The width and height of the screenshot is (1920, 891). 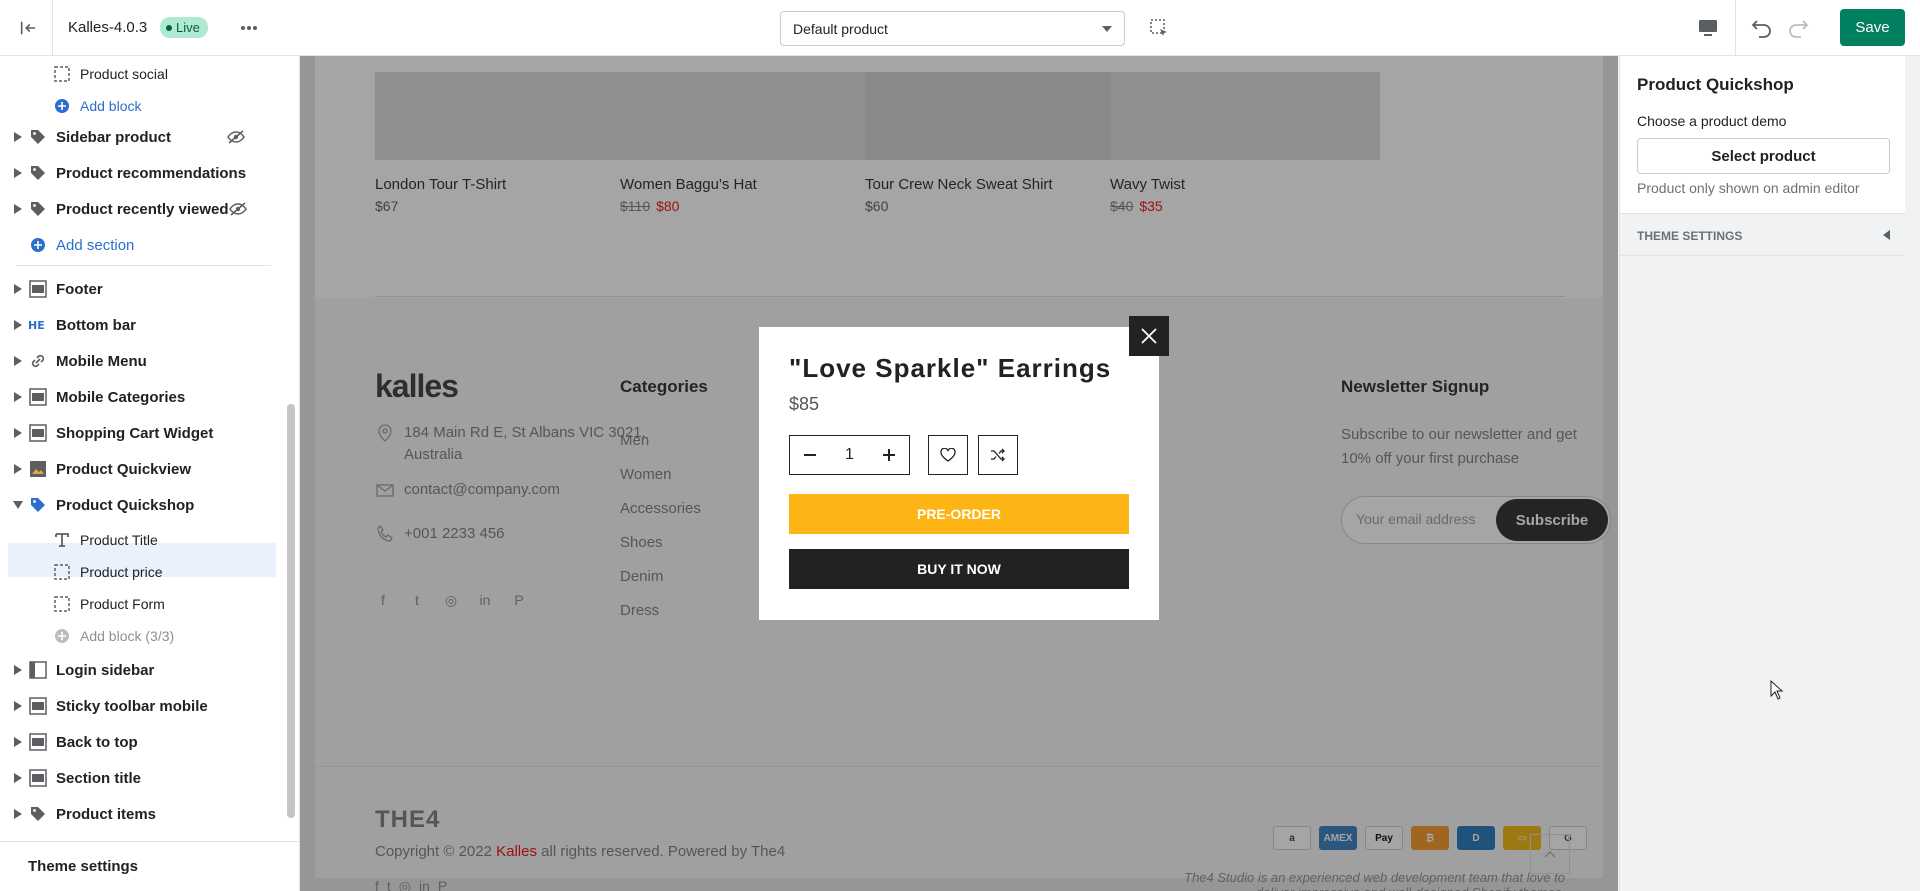 What do you see at coordinates (151, 173) in the screenshot?
I see `sidebar-item-label: Product recommendations` at bounding box center [151, 173].